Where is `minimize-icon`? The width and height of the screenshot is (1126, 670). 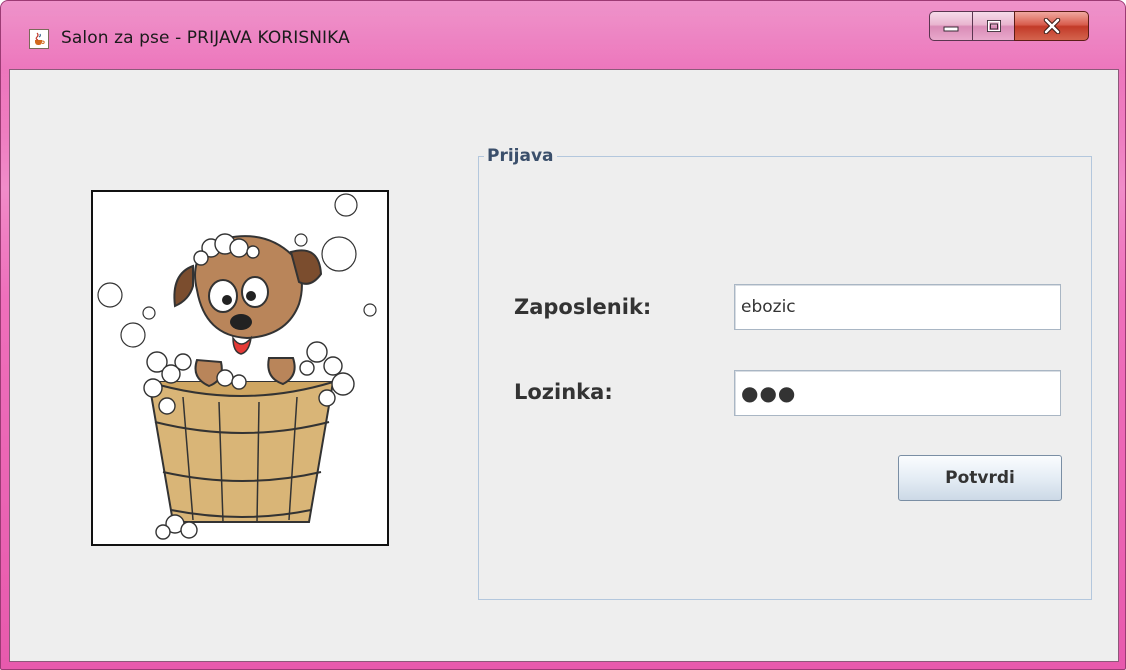
minimize-icon is located at coordinates (951, 29).